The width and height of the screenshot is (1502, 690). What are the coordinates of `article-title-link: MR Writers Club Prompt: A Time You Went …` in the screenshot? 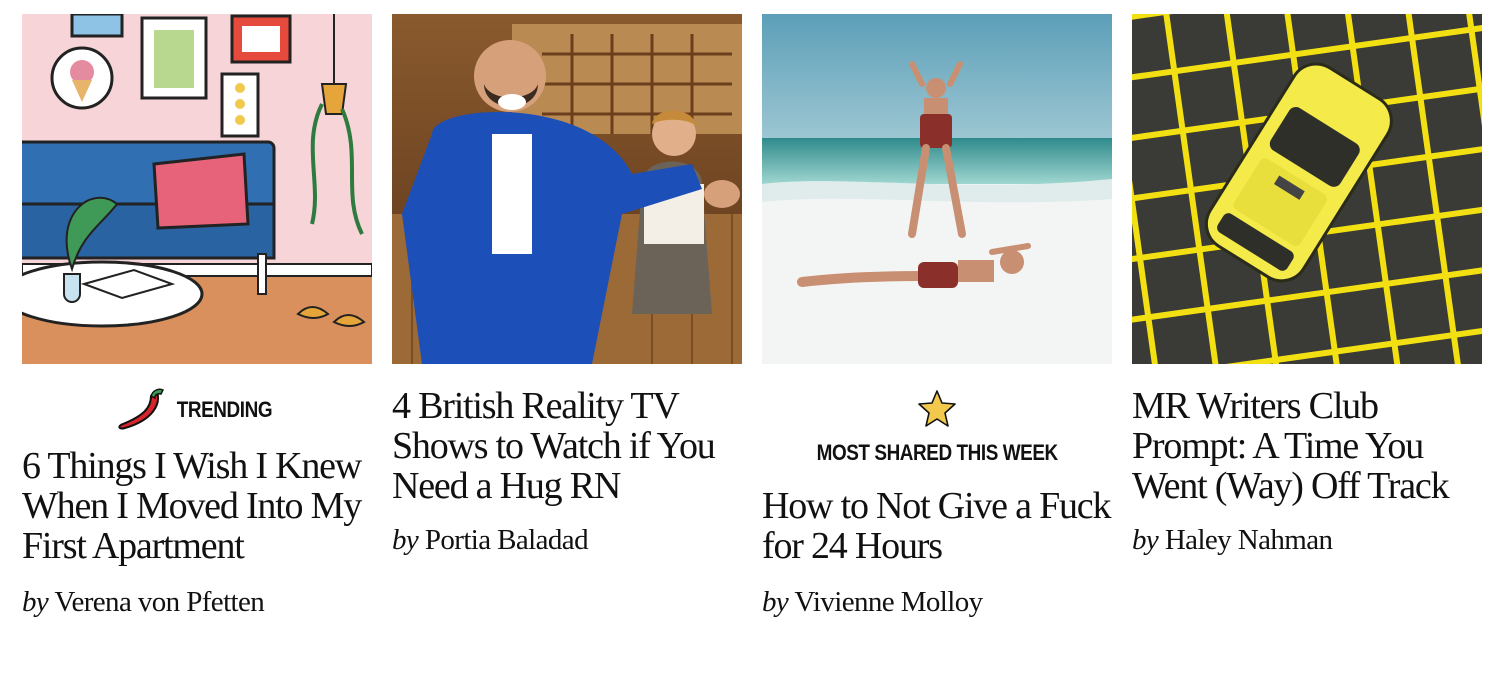 It's located at (1307, 446).